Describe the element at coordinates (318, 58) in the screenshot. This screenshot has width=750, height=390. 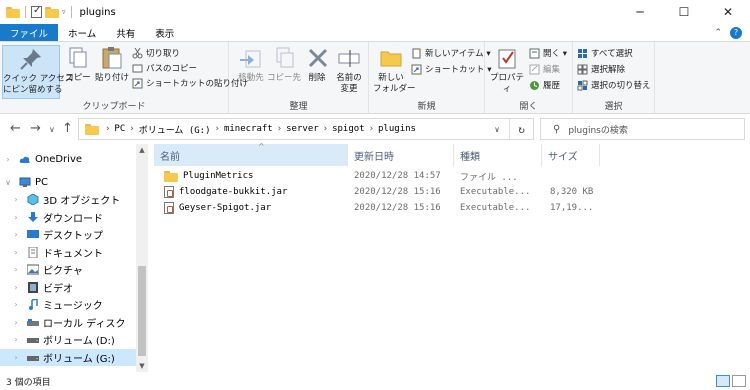
I see `delete-x-icon` at that location.